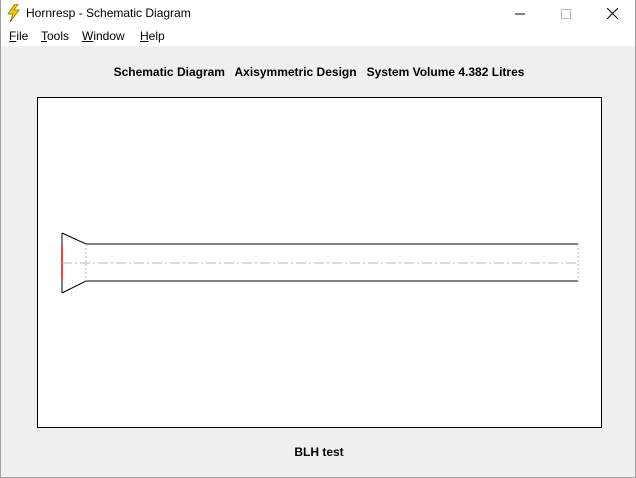 This screenshot has width=636, height=478. What do you see at coordinates (319, 287) in the screenshot?
I see `horn-bottom-outline` at bounding box center [319, 287].